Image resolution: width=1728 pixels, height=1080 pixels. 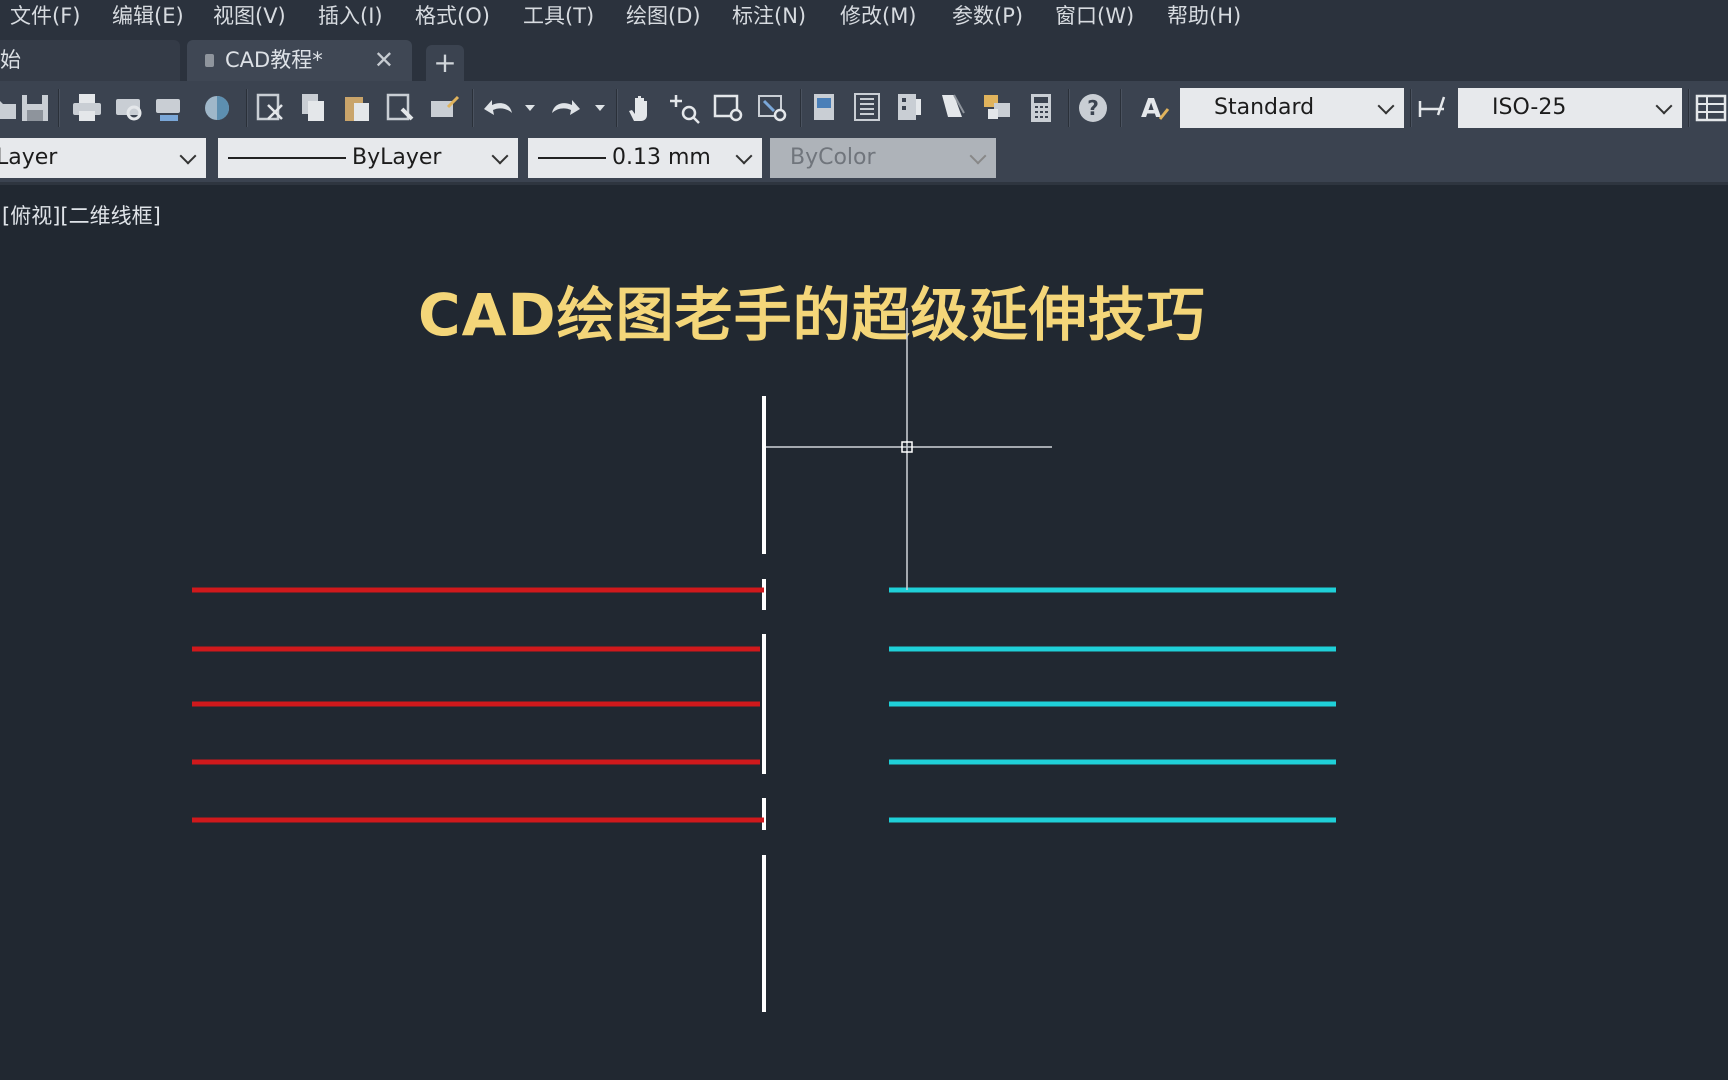 I want to click on dim-style-value: ISO-25, so click(x=1529, y=107).